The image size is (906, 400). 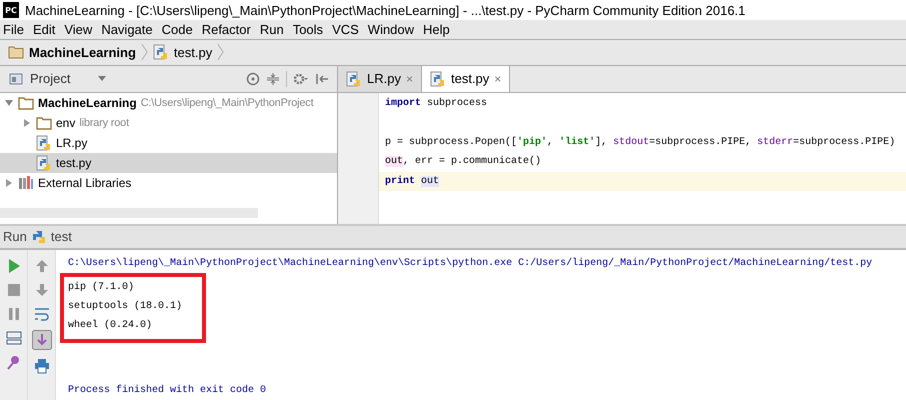 I want to click on console-line: wheel (0.24.0), so click(x=110, y=325).